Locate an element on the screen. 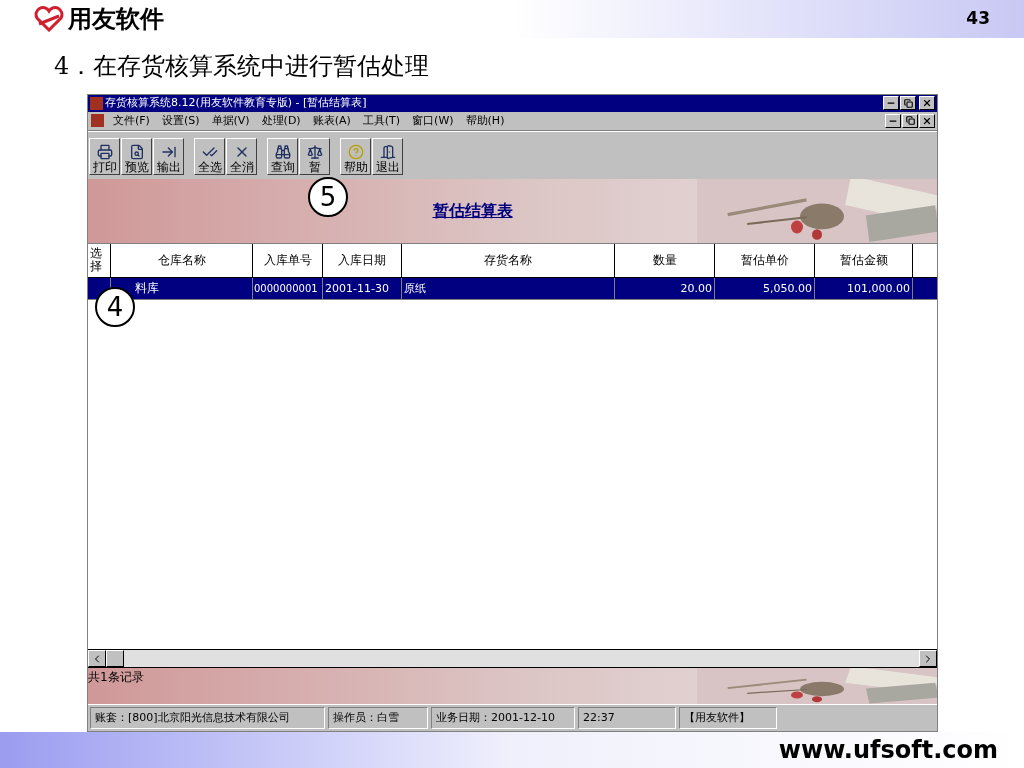  column-header: 选择 is located at coordinates (99, 260).